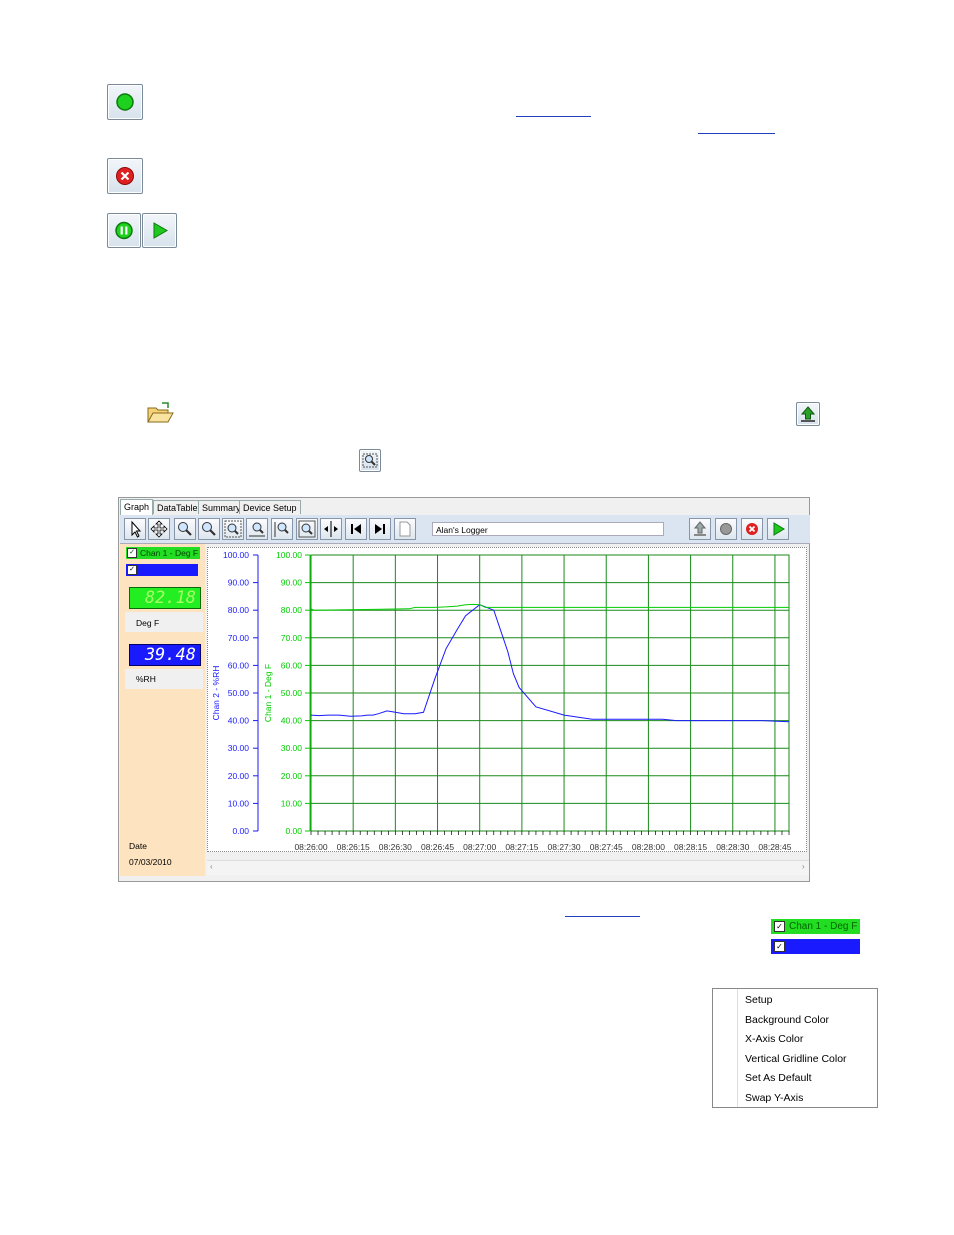 The image size is (954, 1235). I want to click on x-tick-label: 08:26:00, so click(310, 847).